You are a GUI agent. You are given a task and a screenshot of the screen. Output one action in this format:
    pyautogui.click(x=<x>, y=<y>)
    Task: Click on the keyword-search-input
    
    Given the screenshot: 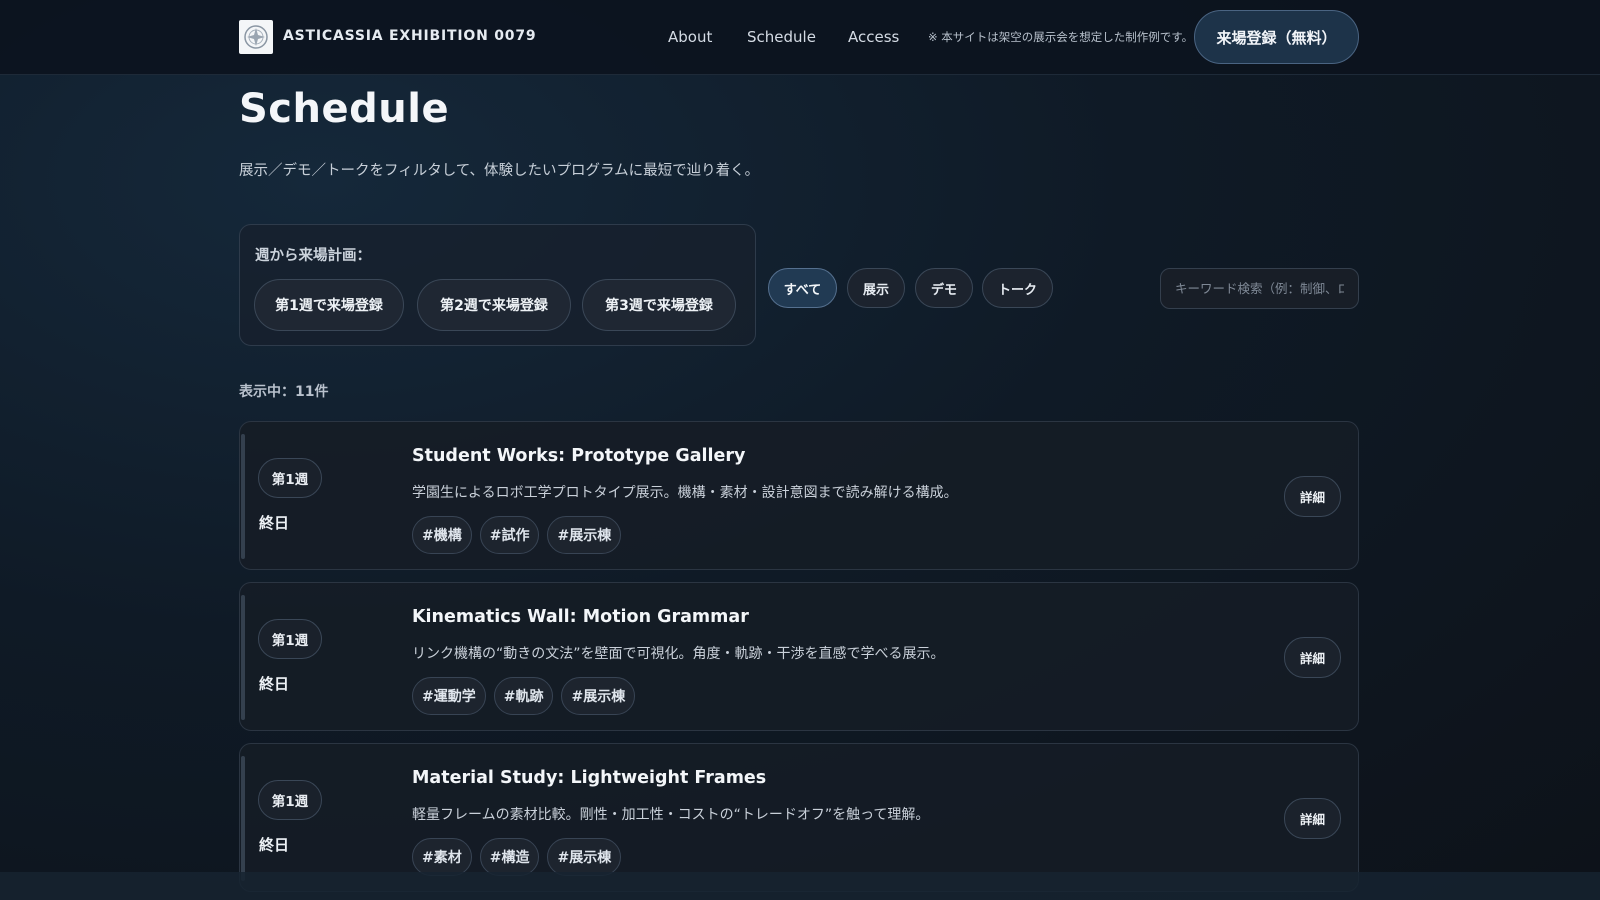 What is the action you would take?
    pyautogui.click(x=1259, y=288)
    